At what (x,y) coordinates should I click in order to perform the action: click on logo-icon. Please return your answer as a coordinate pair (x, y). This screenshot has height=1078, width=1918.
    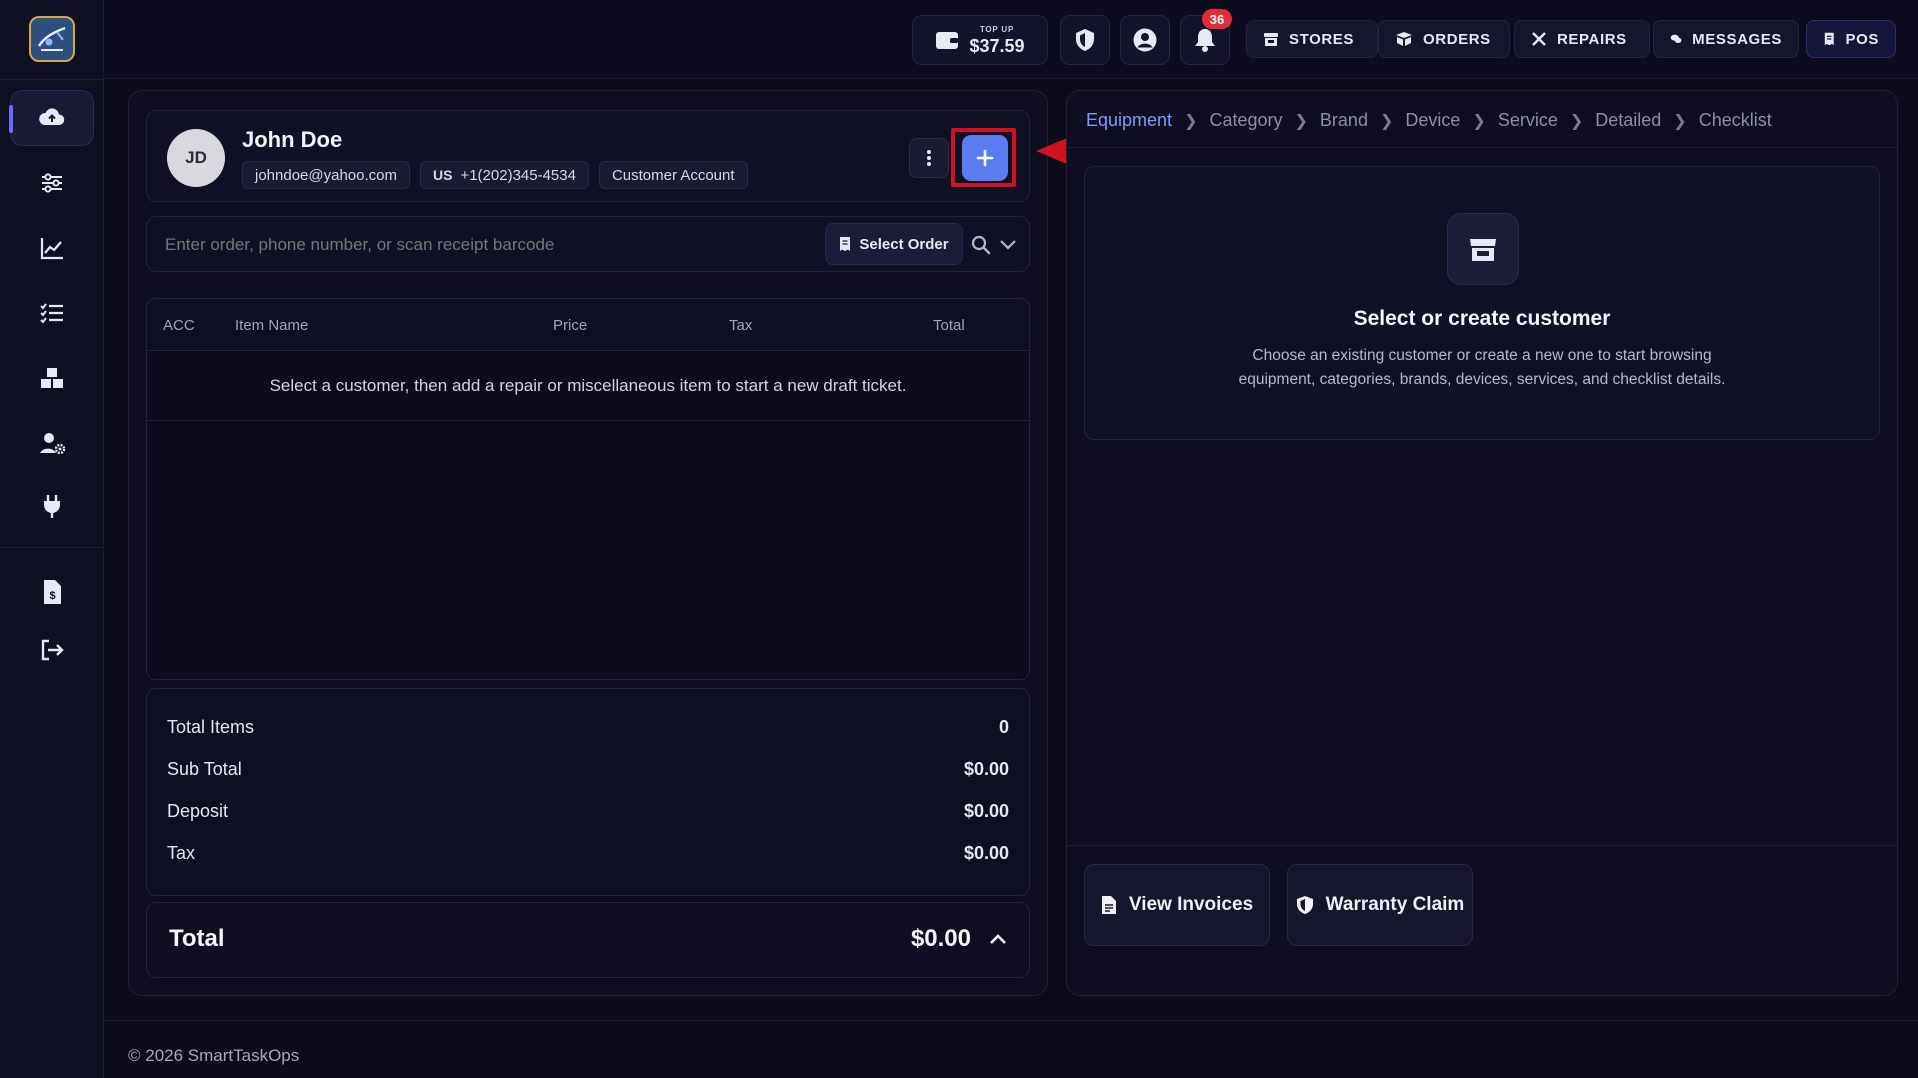
    Looking at the image, I should click on (51, 38).